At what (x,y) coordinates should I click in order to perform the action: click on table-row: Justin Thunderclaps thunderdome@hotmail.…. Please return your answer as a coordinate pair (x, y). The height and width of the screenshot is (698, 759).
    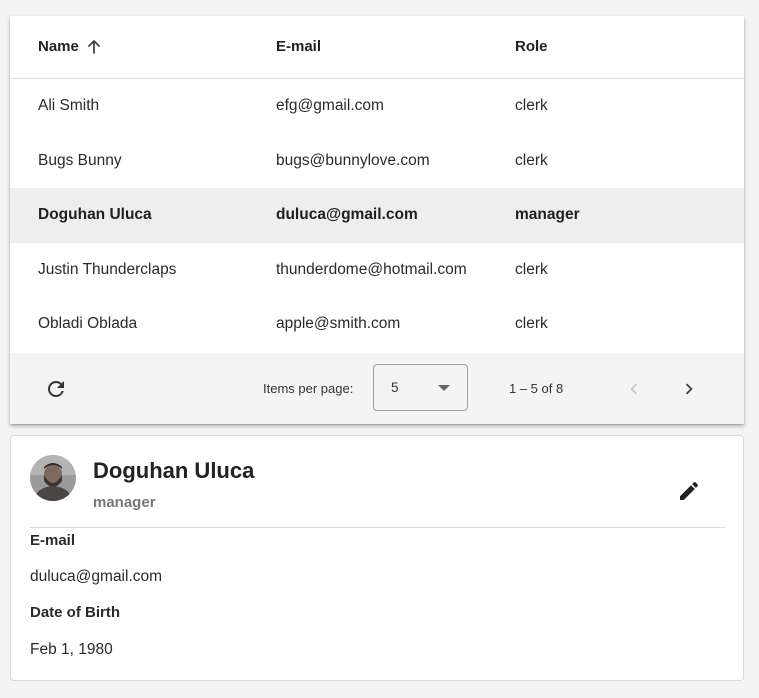
    Looking at the image, I should click on (377, 270).